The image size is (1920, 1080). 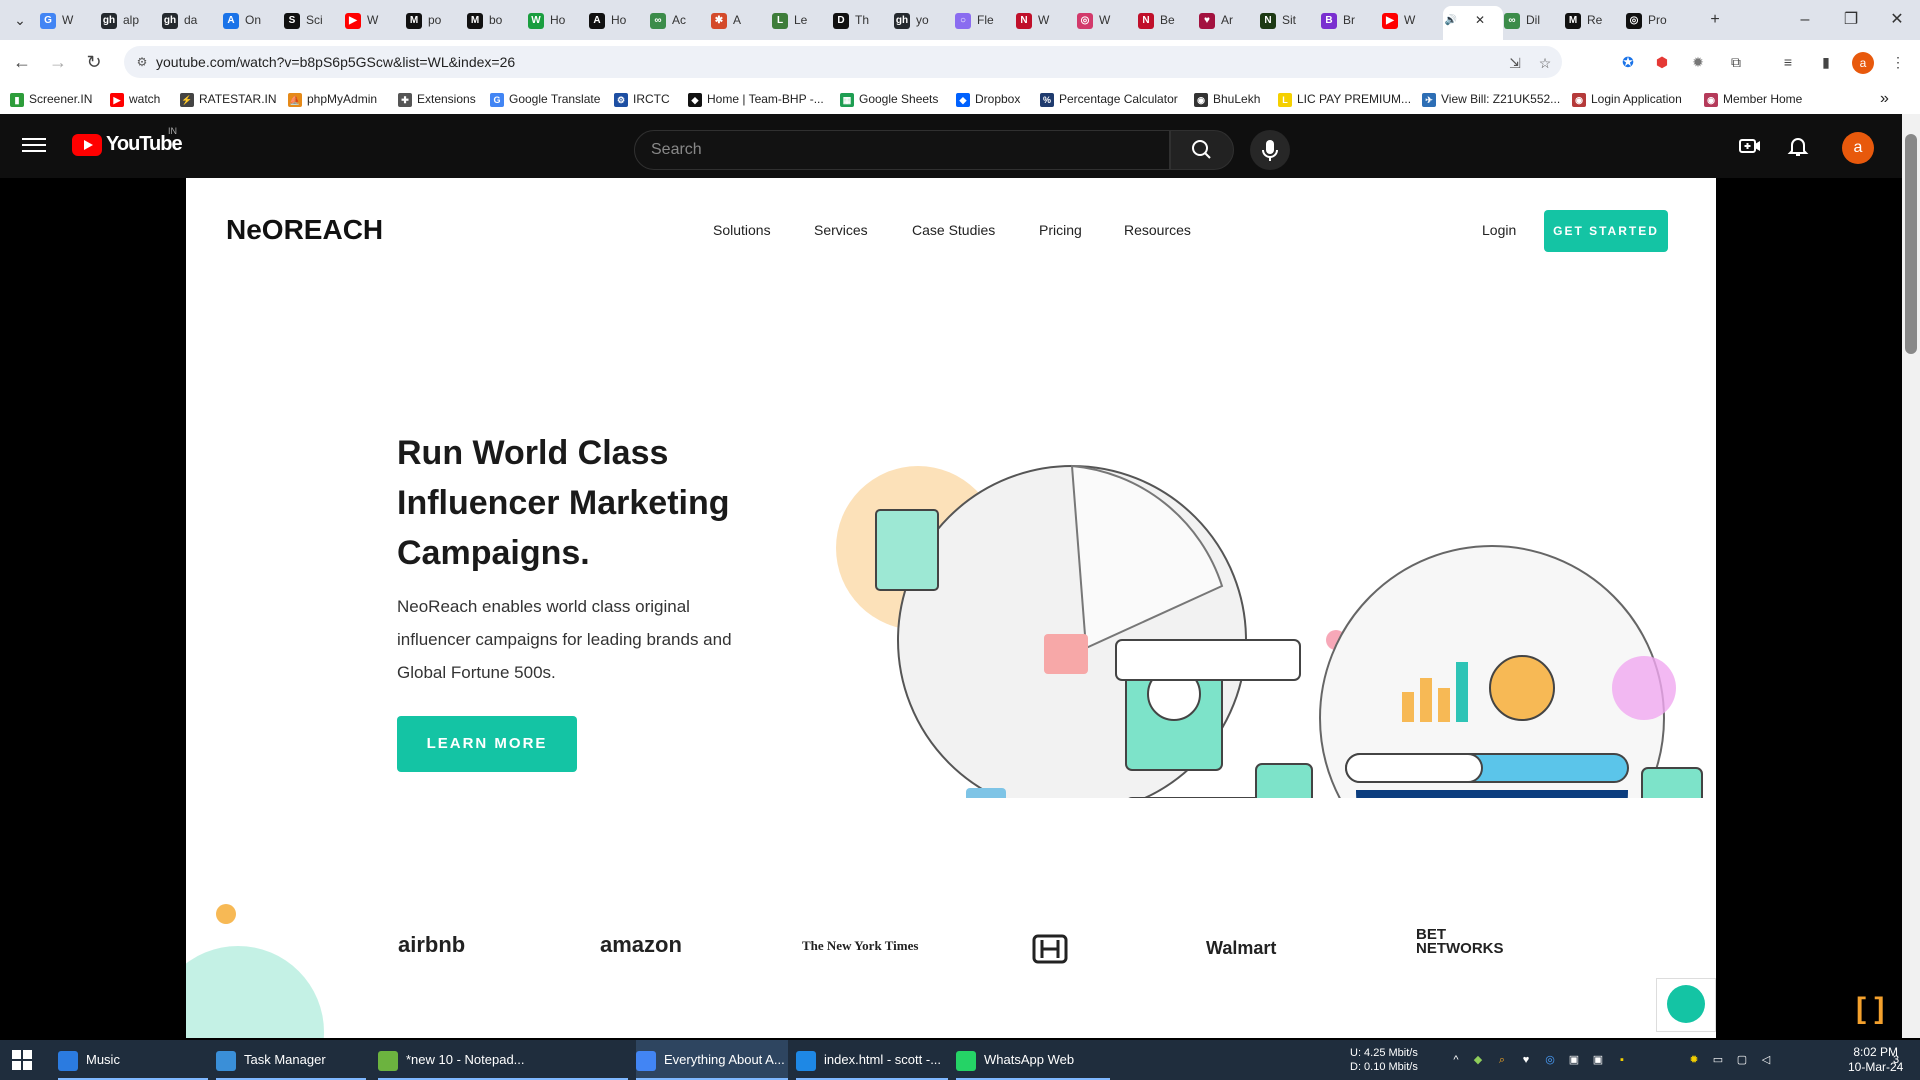 I want to click on hamburger-menu-icon, so click(x=34, y=146).